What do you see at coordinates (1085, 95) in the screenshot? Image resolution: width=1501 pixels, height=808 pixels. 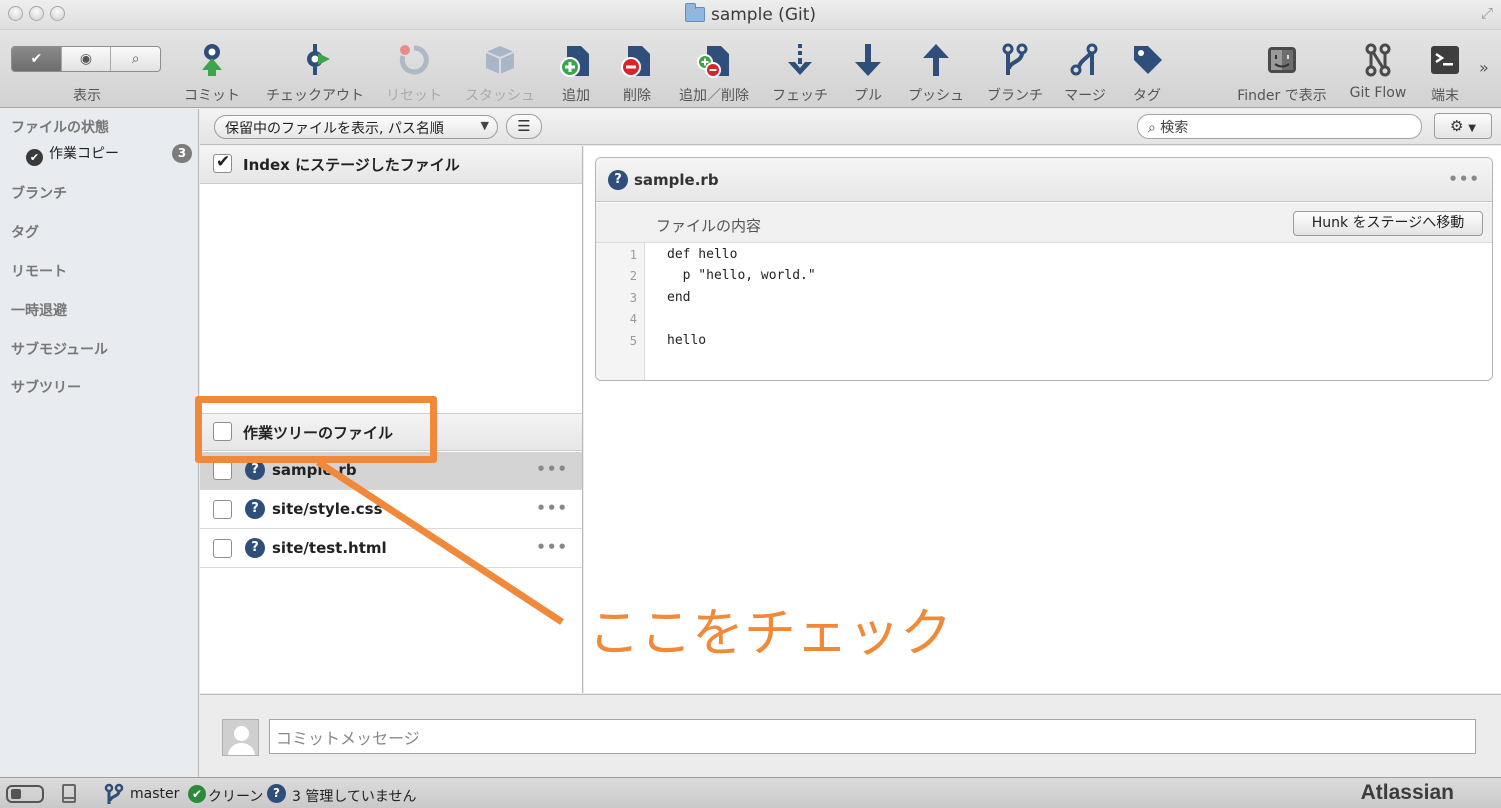 I see `merge-button-label: マージ` at bounding box center [1085, 95].